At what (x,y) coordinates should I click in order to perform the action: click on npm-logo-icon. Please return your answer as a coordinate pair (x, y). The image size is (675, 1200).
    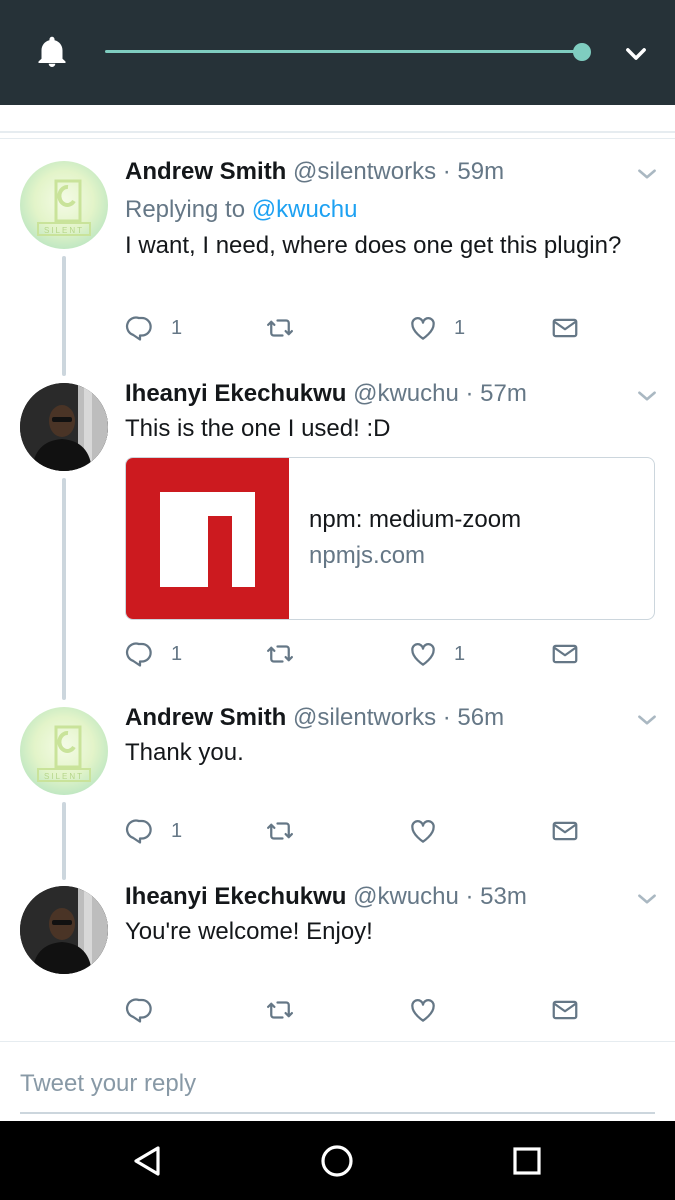
    Looking at the image, I should click on (207, 539).